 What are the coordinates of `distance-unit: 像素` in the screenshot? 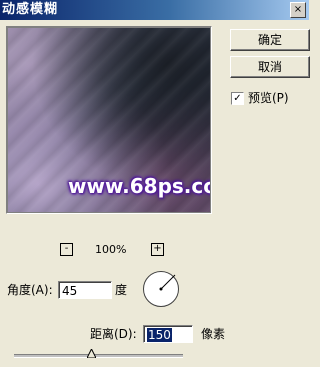 It's located at (213, 334).